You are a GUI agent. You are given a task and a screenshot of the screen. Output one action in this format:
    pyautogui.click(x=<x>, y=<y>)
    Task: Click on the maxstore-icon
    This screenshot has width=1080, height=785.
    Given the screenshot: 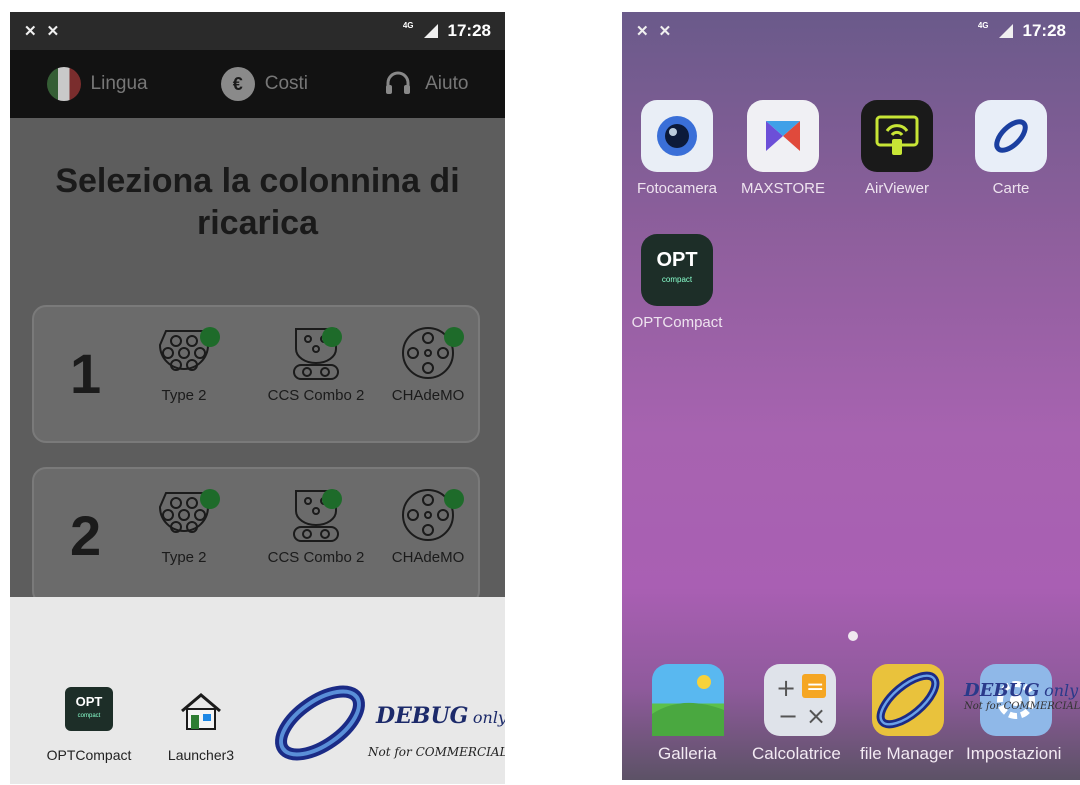 What is the action you would take?
    pyautogui.click(x=783, y=136)
    